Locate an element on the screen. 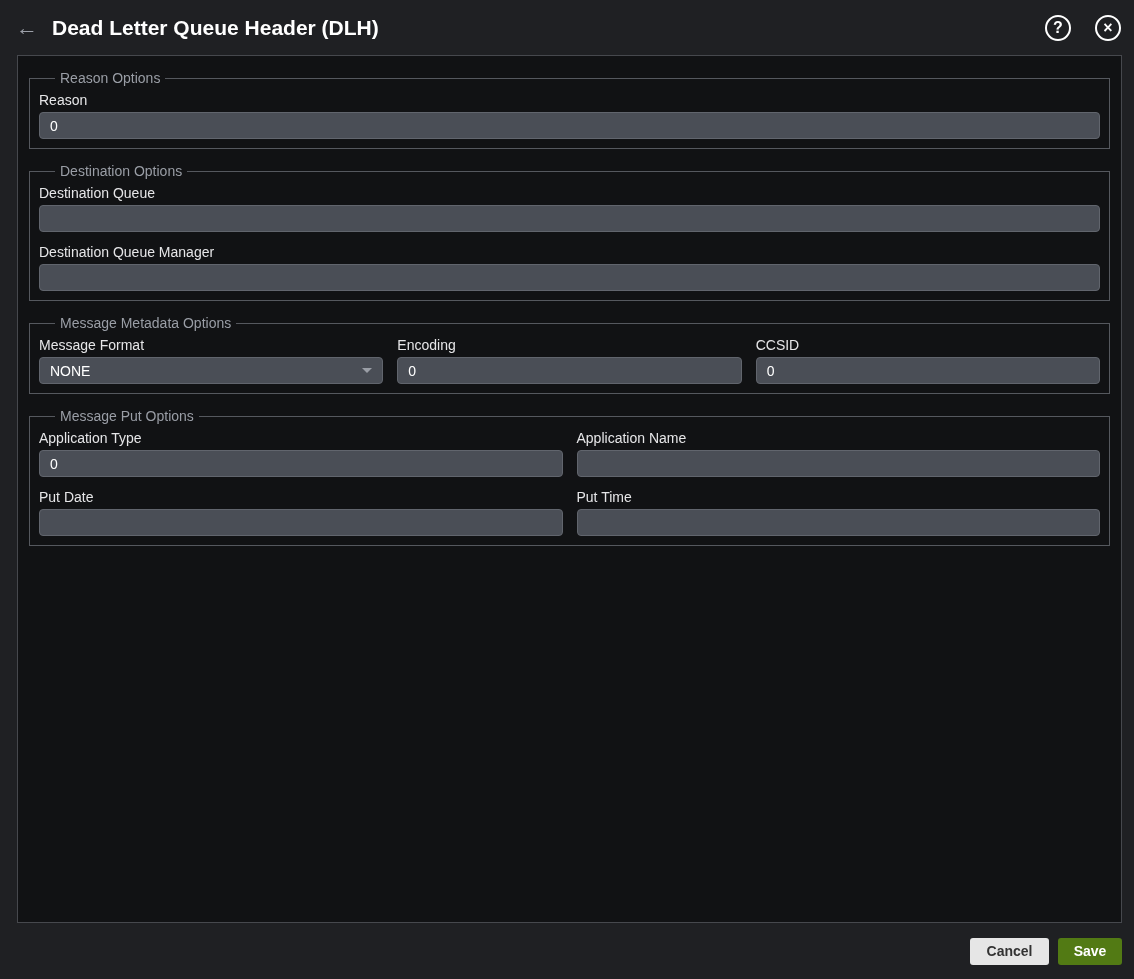  back-button: ← is located at coordinates (27, 27).